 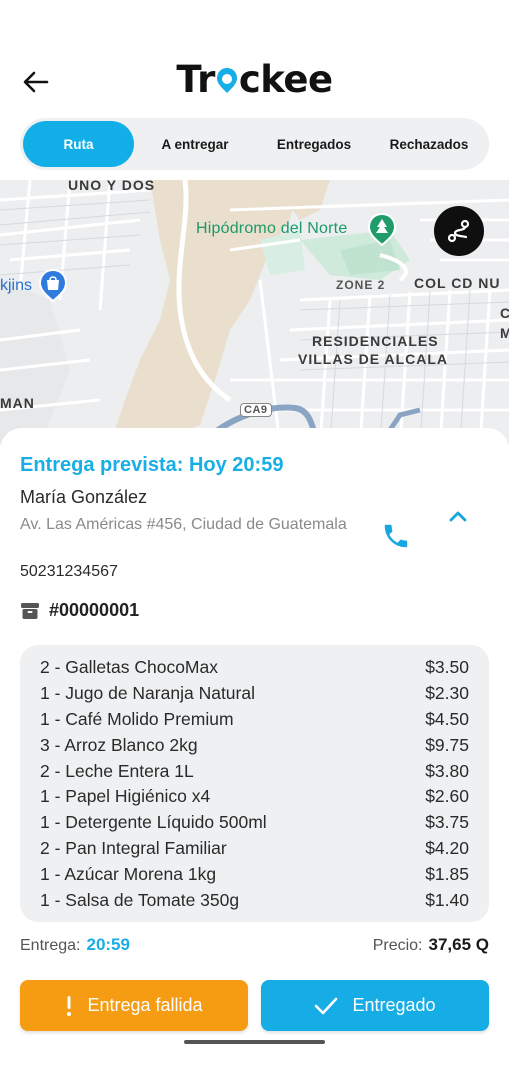 I want to click on item-price: $9.75, so click(x=447, y=744).